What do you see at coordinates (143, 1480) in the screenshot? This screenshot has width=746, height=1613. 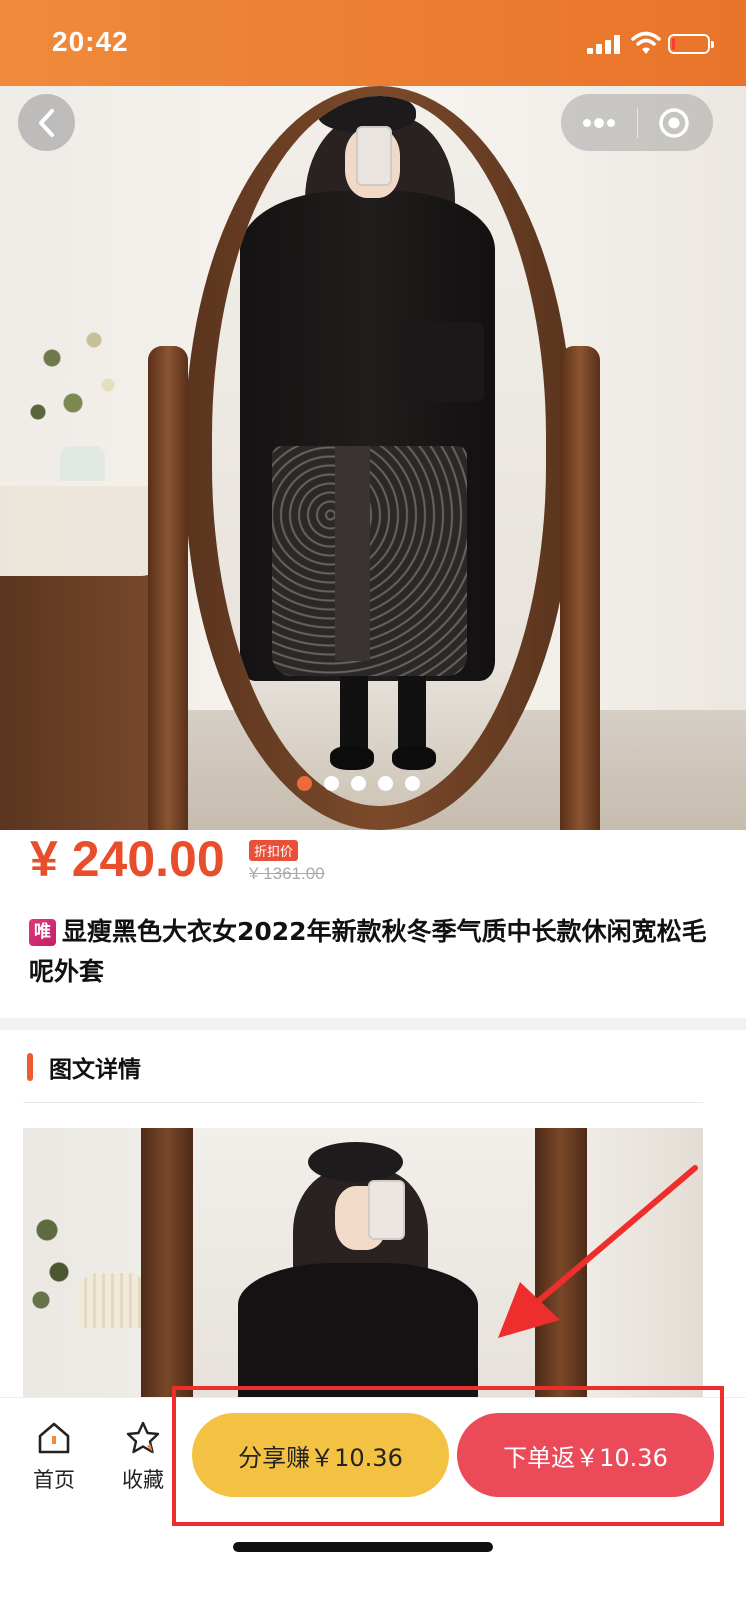 I see `tab-favorite-label: 收藏` at bounding box center [143, 1480].